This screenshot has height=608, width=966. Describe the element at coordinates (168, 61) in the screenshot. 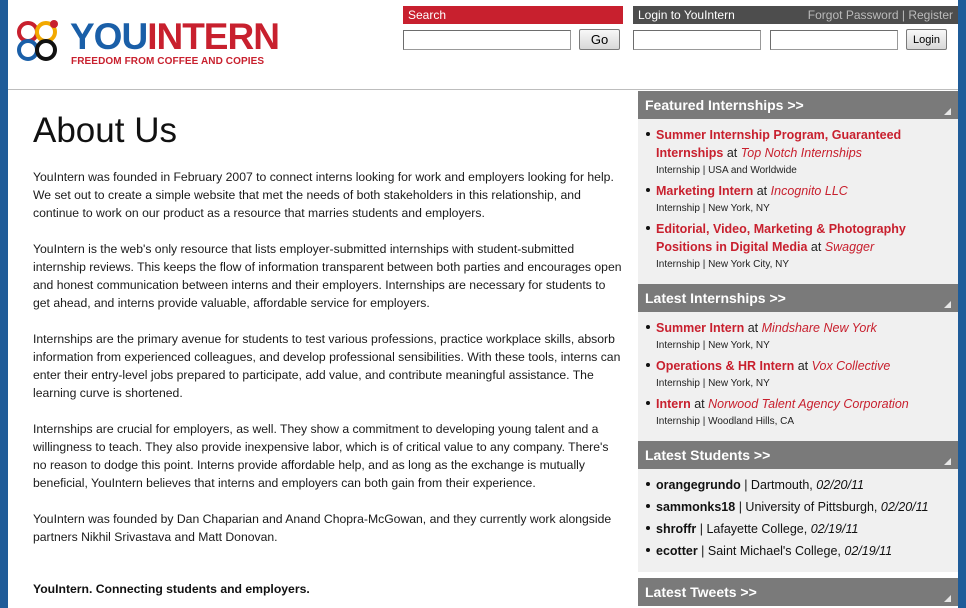

I see `logo-tagline: FREEDOM FROM COFFEE AND COPIES` at that location.